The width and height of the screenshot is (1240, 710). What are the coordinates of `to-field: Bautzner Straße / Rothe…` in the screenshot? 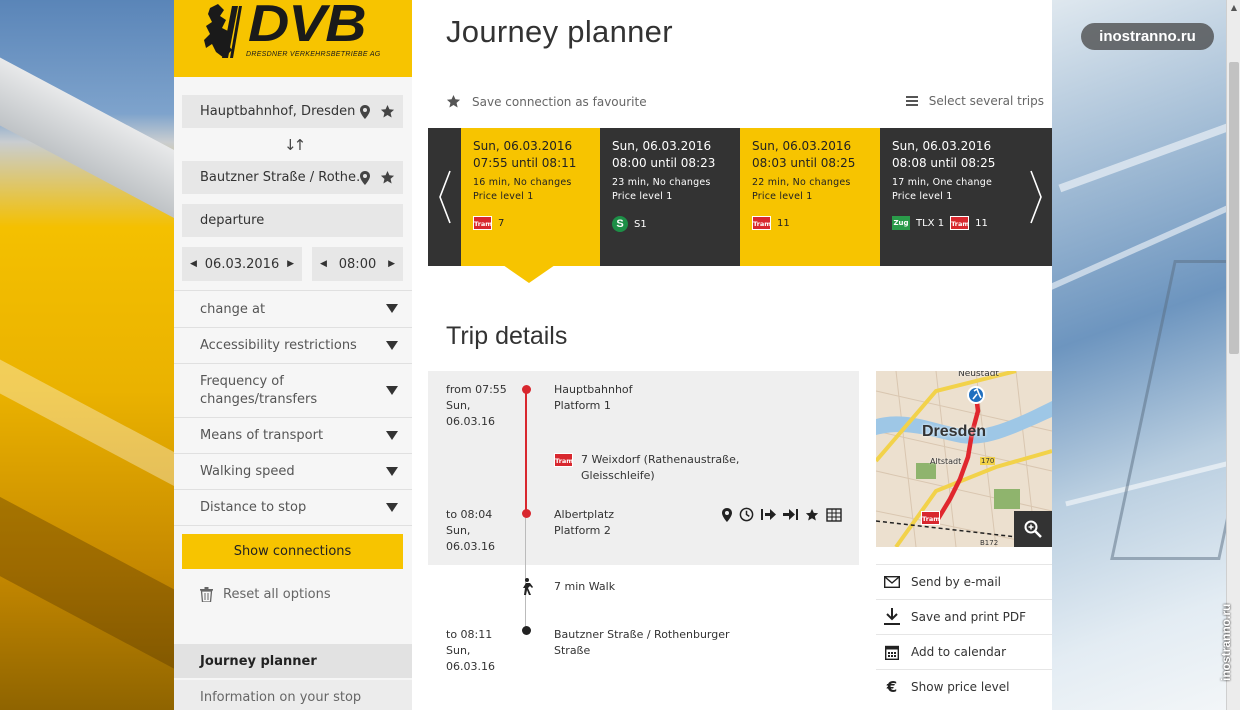 It's located at (292, 177).